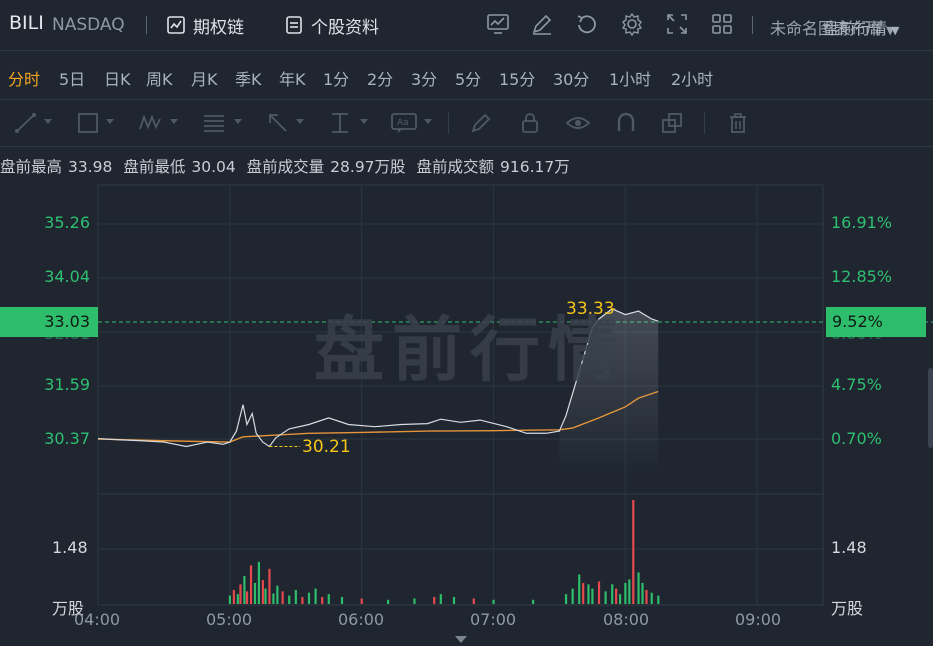 Image resolution: width=933 pixels, height=646 pixels. What do you see at coordinates (229, 619) in the screenshot?
I see `x-axis-tick: 05:00` at bounding box center [229, 619].